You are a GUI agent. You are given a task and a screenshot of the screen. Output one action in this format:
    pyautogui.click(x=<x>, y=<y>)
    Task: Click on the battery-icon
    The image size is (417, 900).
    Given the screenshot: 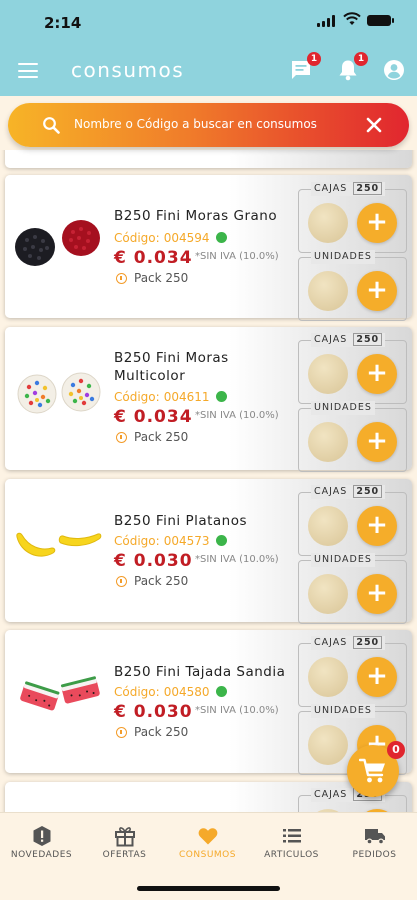 What is the action you would take?
    pyautogui.click(x=380, y=20)
    